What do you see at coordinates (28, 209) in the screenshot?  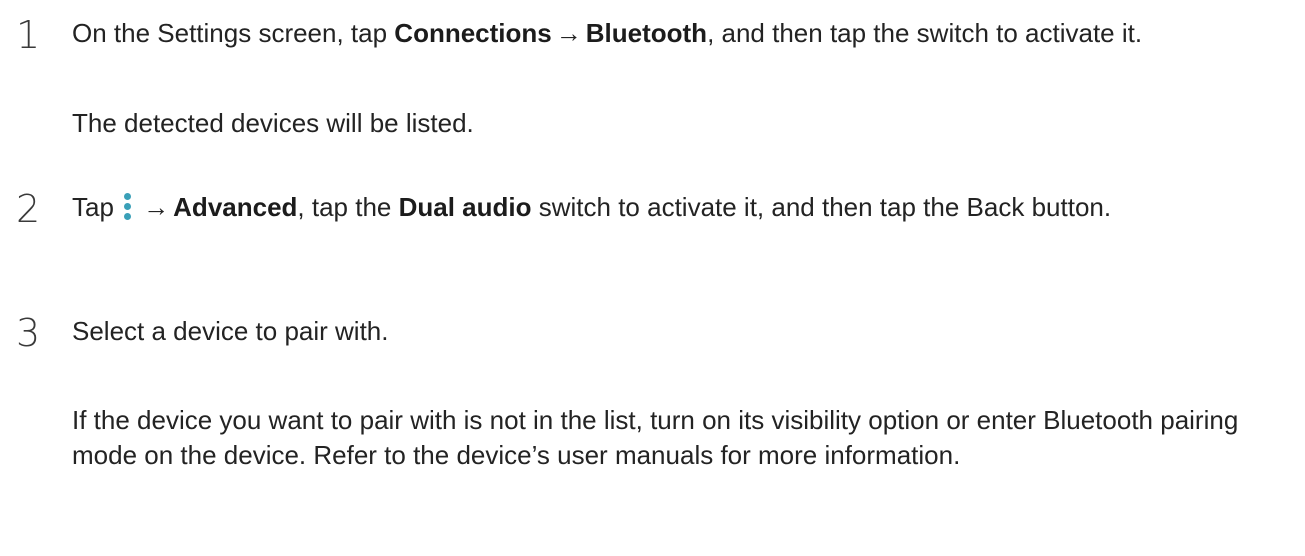 I see `step-number: 2` at bounding box center [28, 209].